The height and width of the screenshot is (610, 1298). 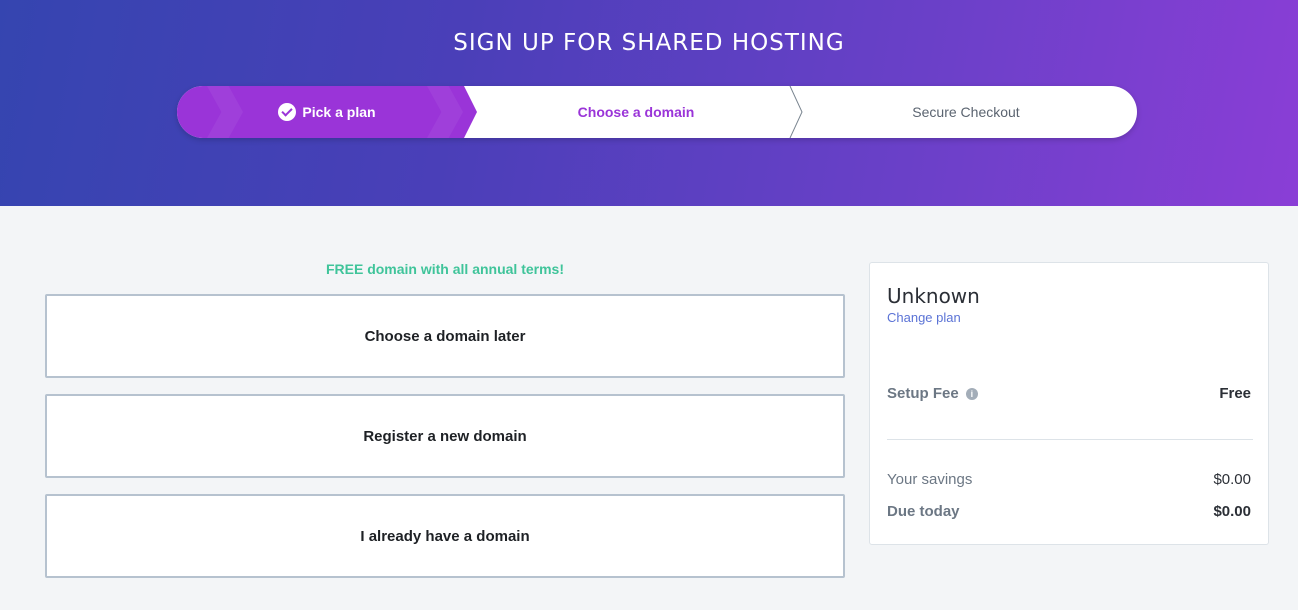 I want to click on step-label: Pick a plan, so click(x=339, y=112).